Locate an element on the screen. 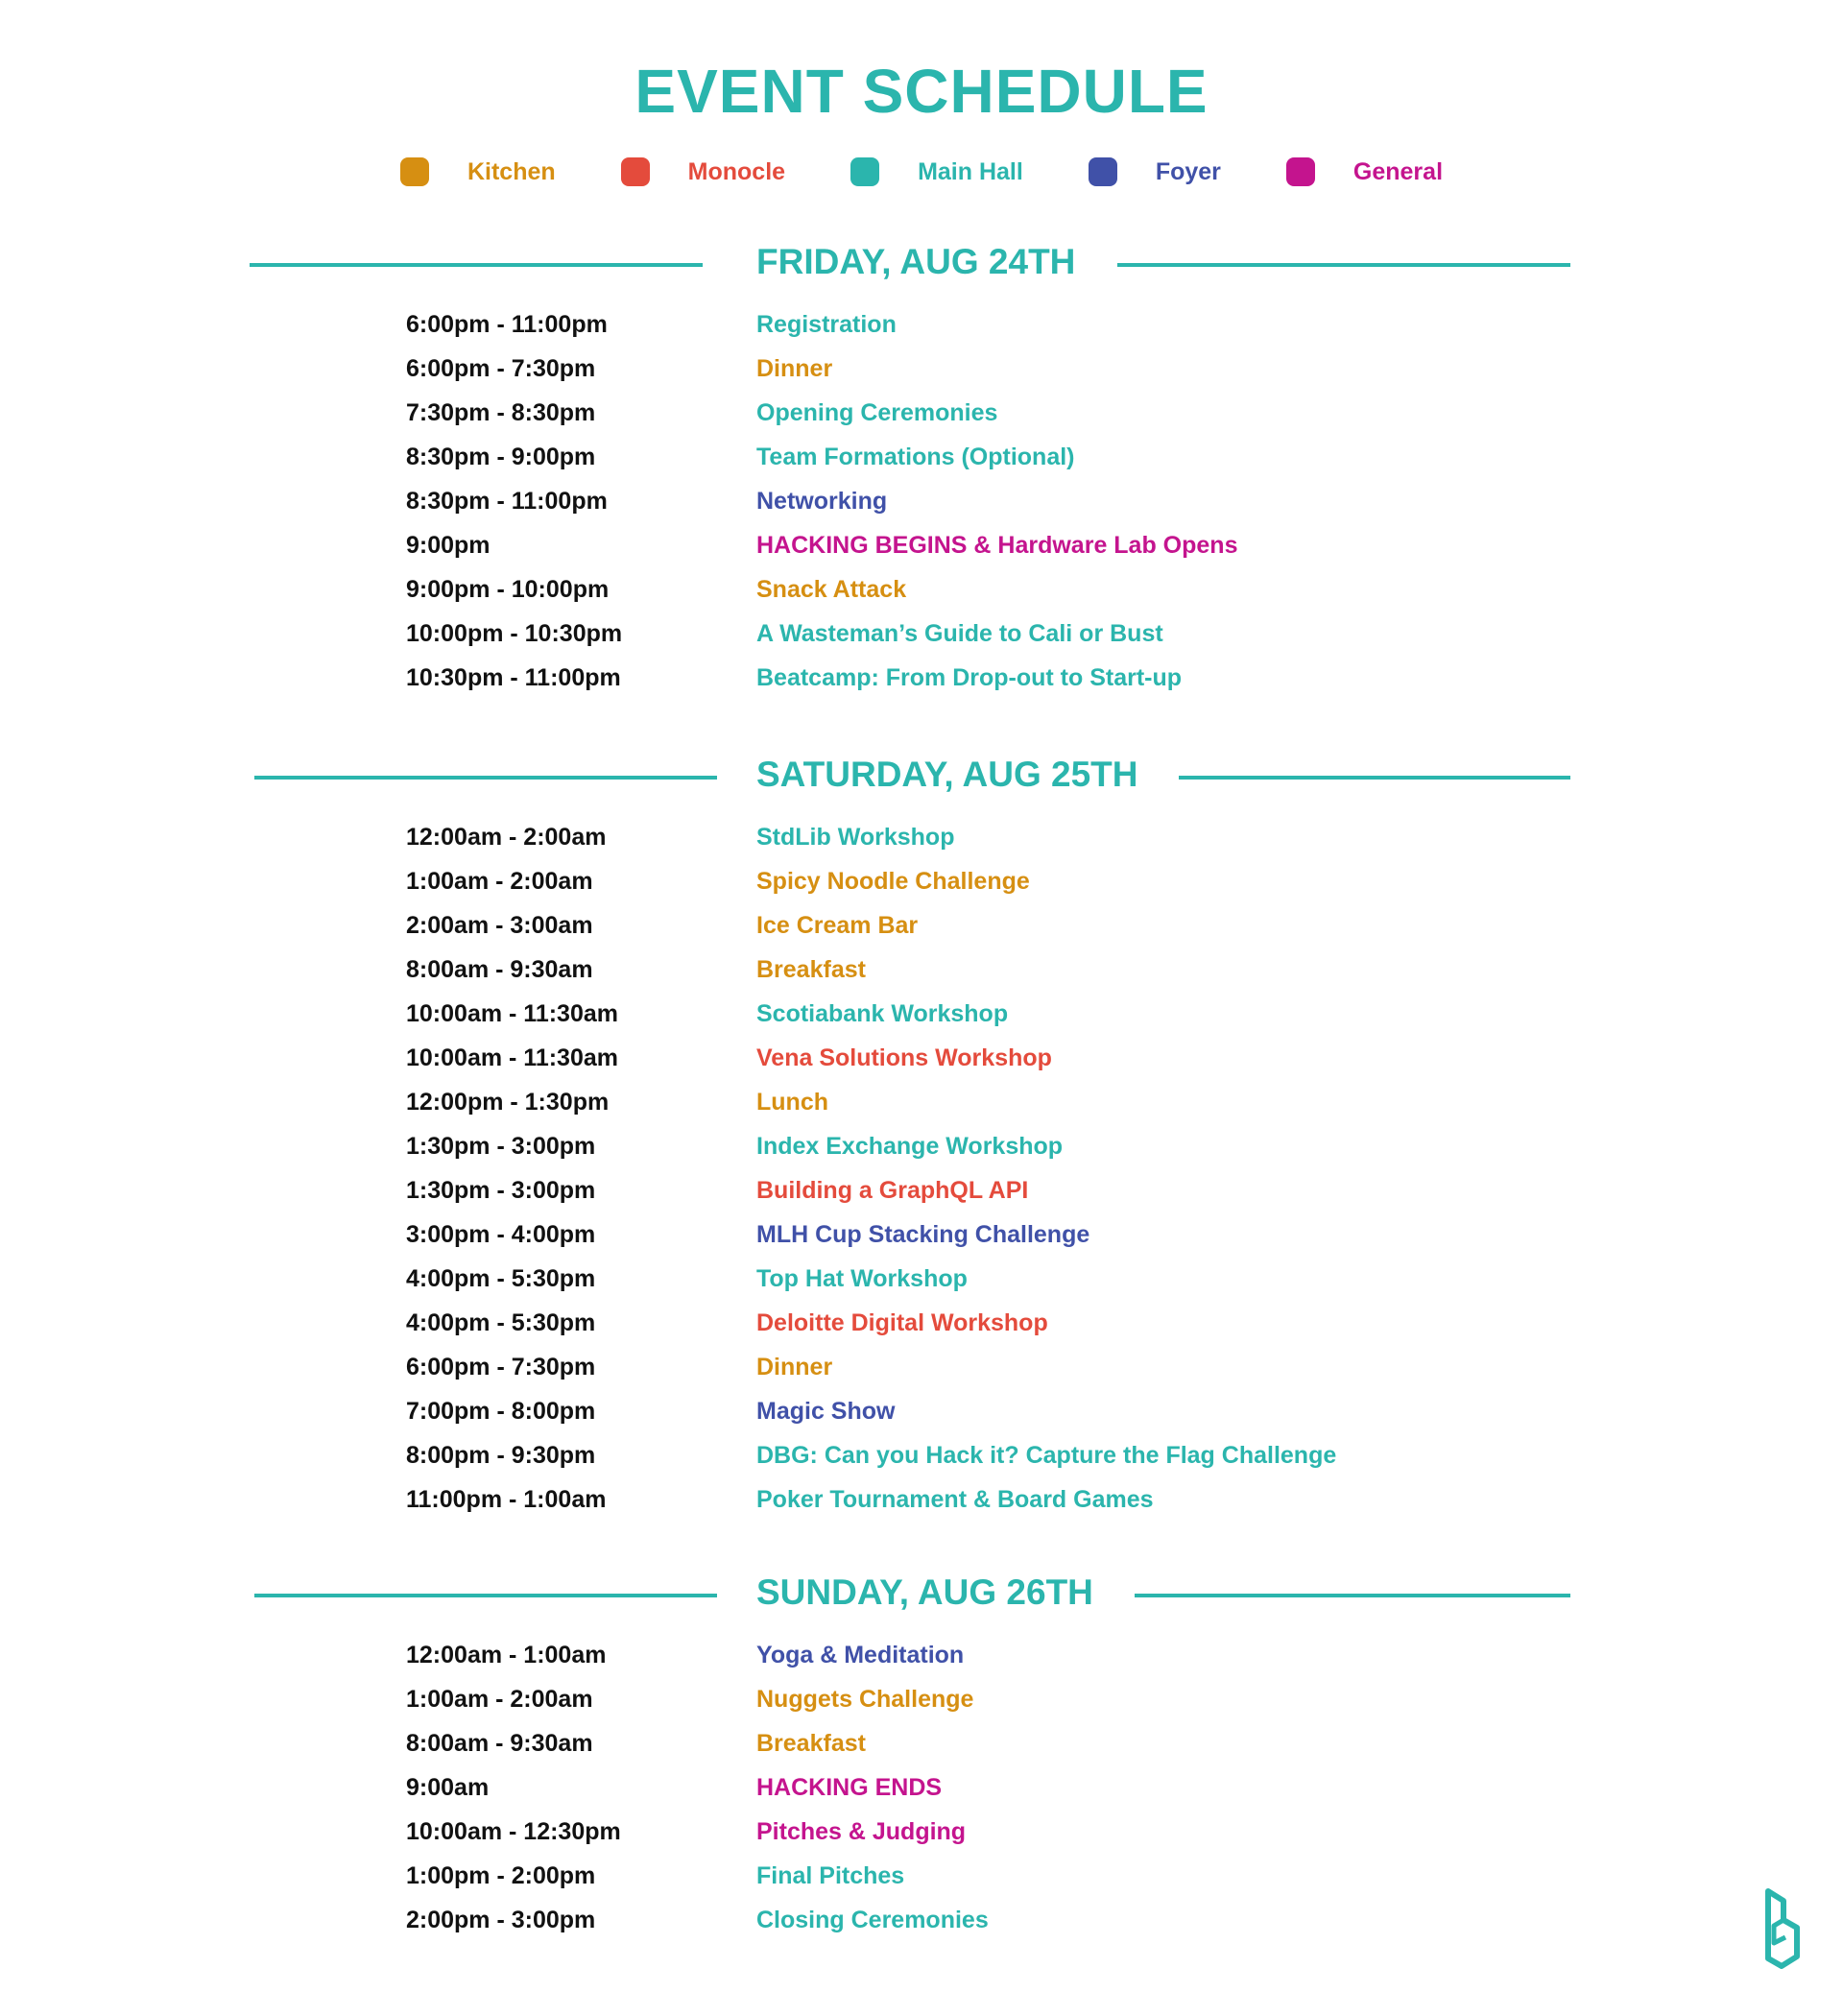 The height and width of the screenshot is (2016, 1843). event-name: A Wasteman’s Guide to Cali or Bust is located at coordinates (959, 633).